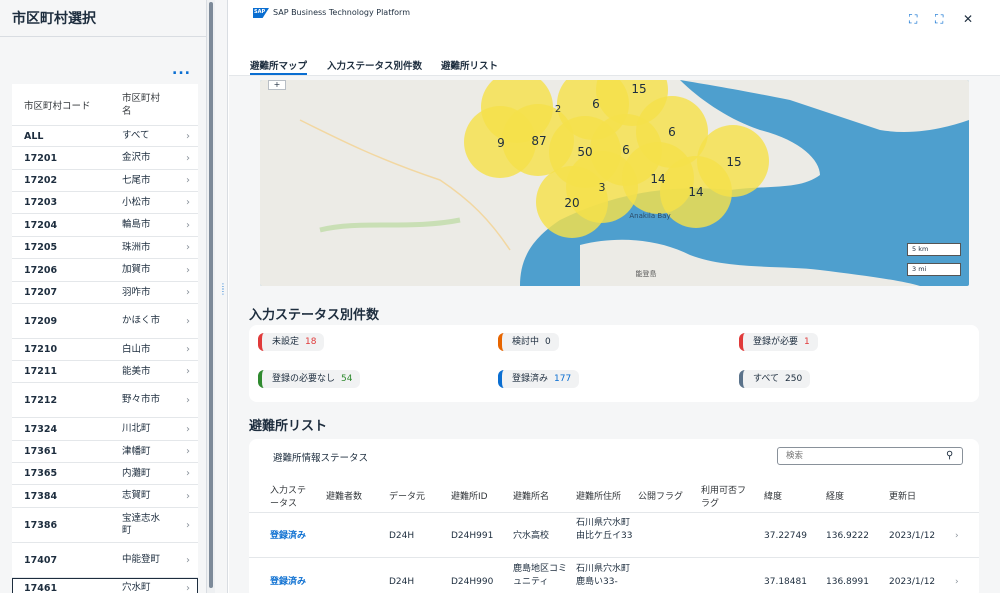  Describe the element at coordinates (407, 497) in the screenshot. I see `column-header: データ元` at that location.